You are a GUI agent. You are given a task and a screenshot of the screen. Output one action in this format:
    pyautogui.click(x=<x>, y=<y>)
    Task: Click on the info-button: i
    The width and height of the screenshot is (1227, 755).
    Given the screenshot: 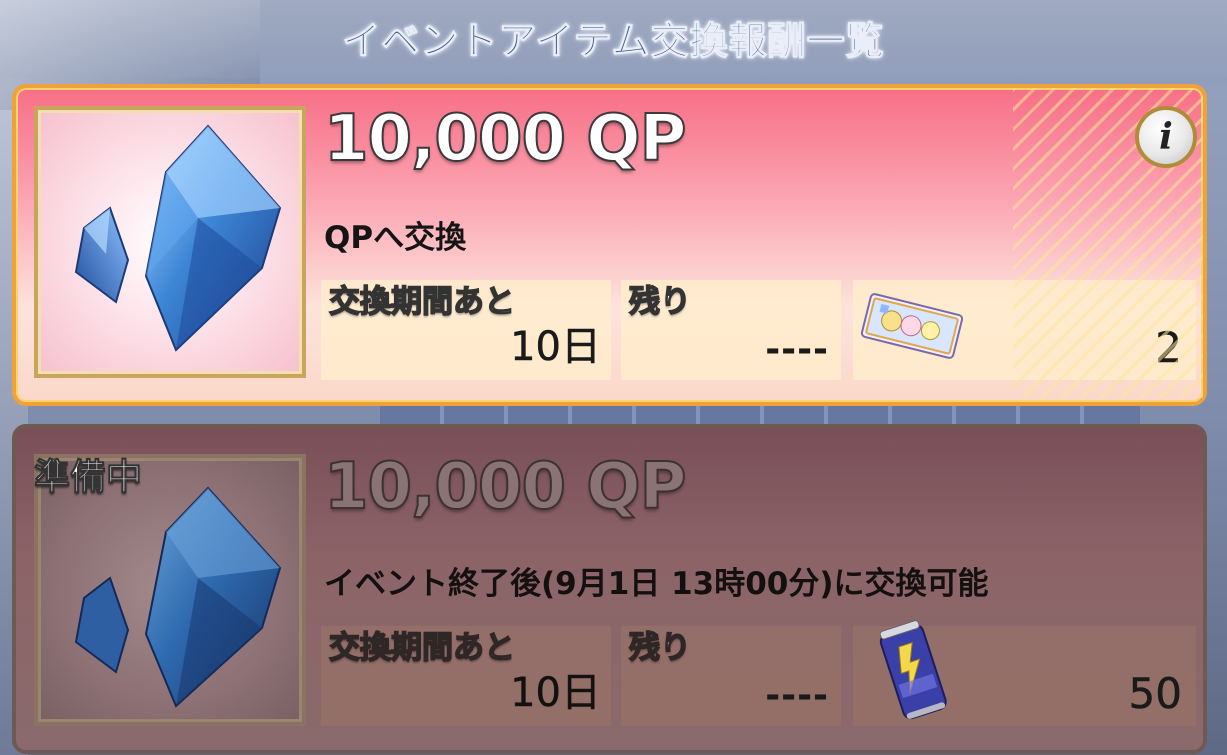 What is the action you would take?
    pyautogui.click(x=1166, y=137)
    